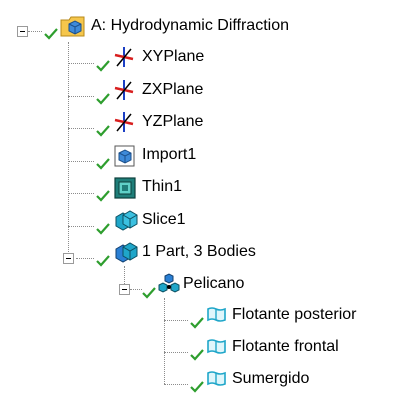  Describe the element at coordinates (169, 283) in the screenshot. I see `part-group-icon` at that location.